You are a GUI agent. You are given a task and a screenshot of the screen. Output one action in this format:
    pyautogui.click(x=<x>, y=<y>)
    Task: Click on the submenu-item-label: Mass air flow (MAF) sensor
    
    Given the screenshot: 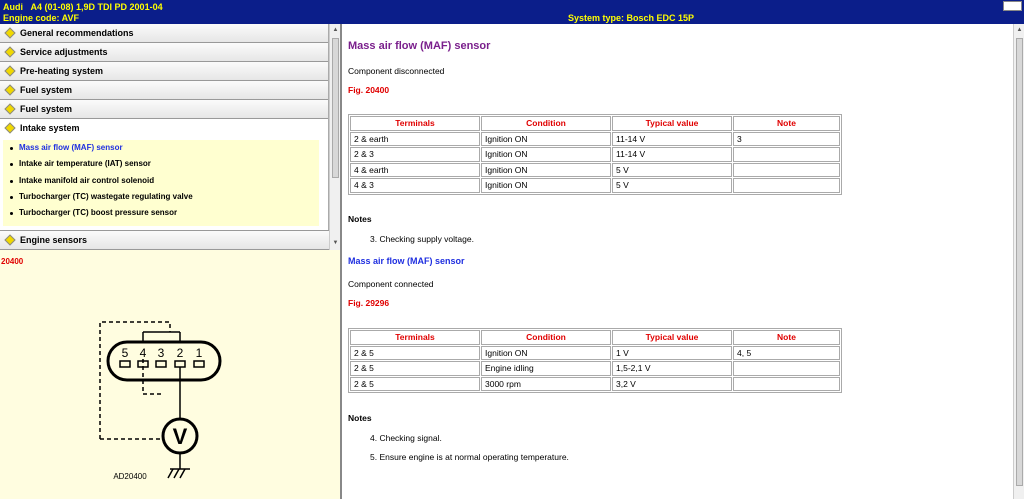 What is the action you would take?
    pyautogui.click(x=71, y=147)
    